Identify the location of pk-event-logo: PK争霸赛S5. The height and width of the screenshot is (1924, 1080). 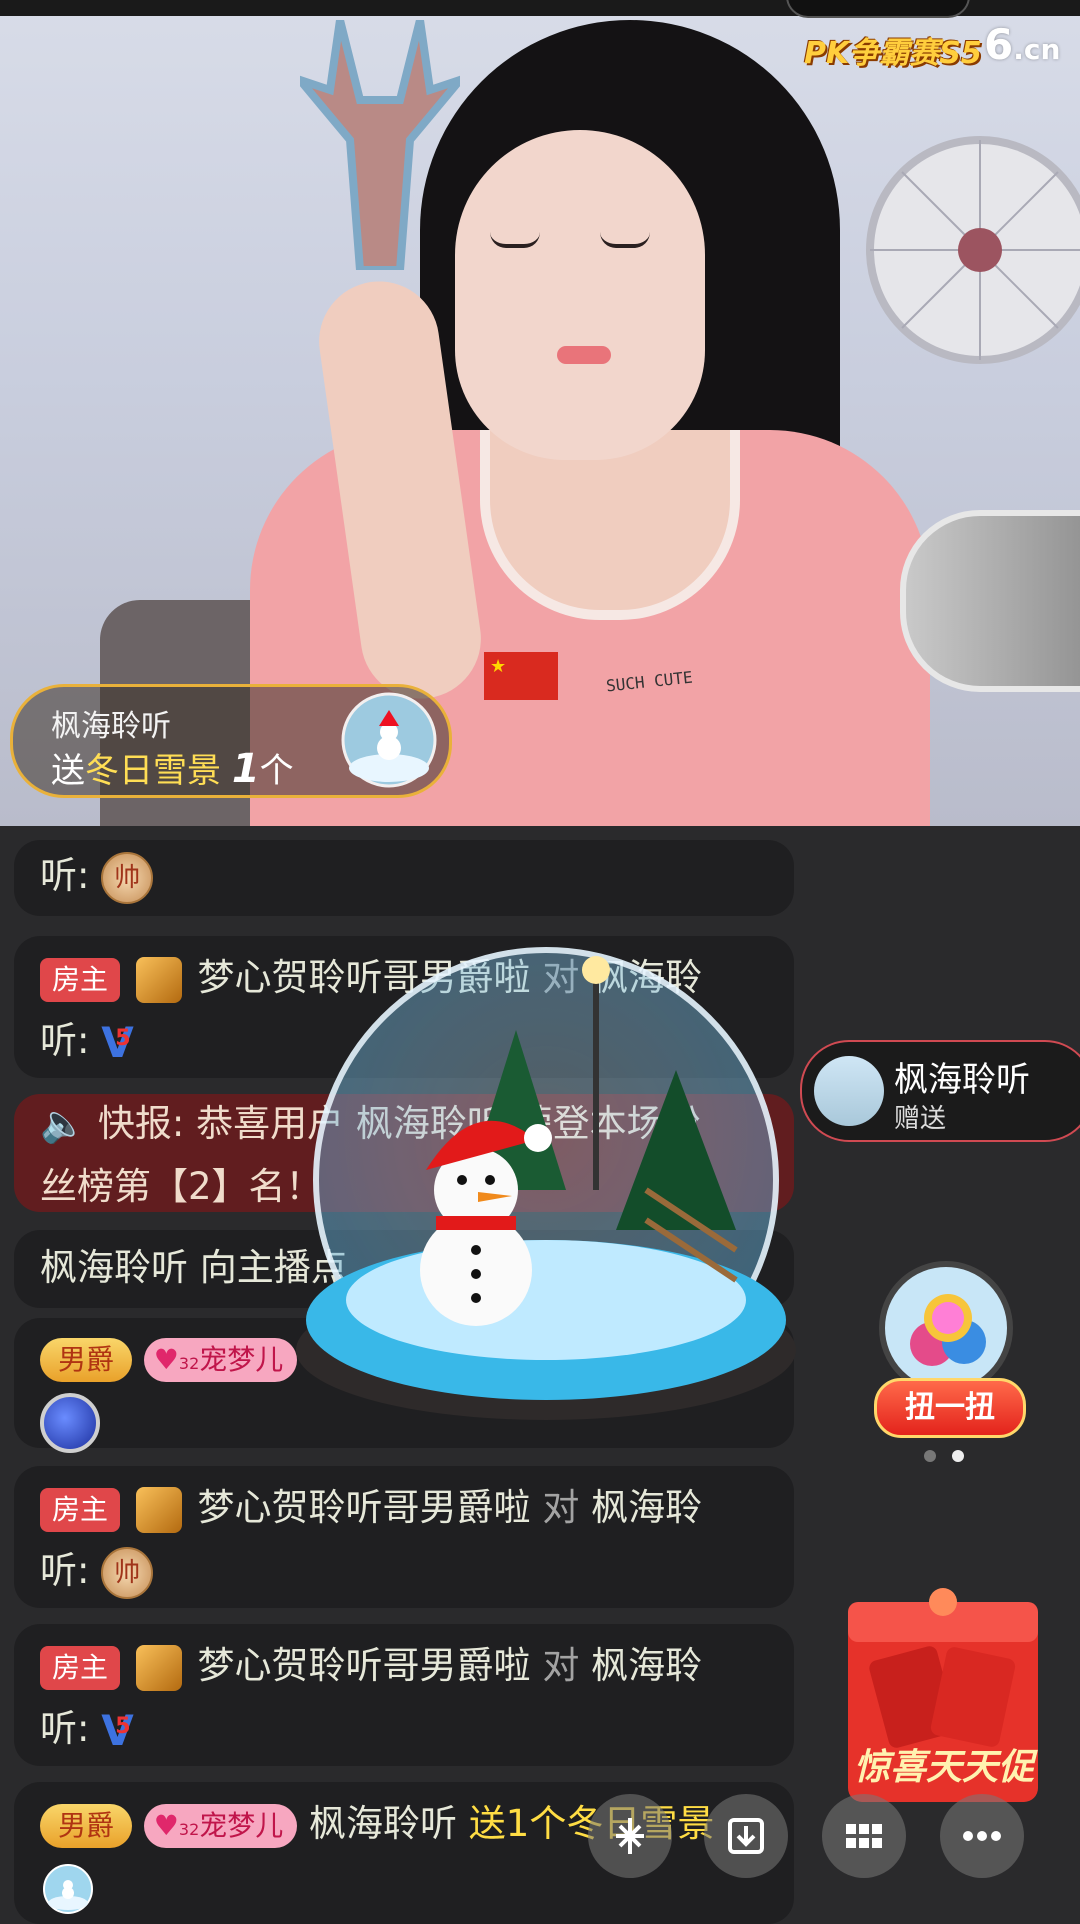
(893, 53).